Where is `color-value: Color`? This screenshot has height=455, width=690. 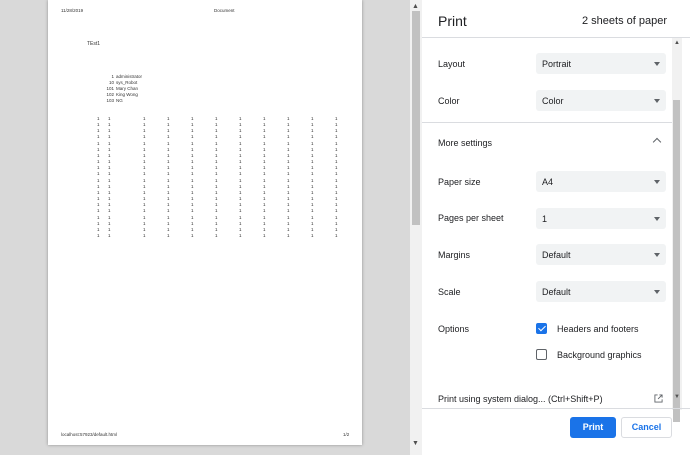
color-value: Color is located at coordinates (553, 101).